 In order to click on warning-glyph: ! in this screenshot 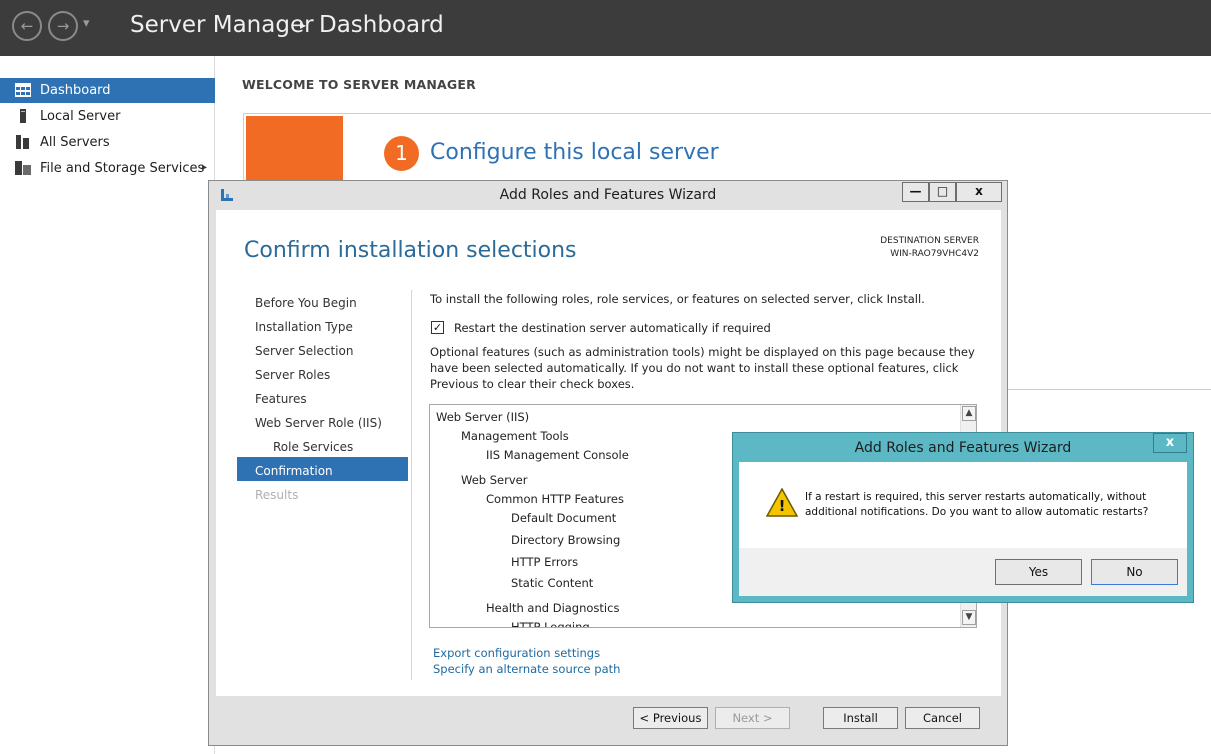, I will do `click(782, 506)`.